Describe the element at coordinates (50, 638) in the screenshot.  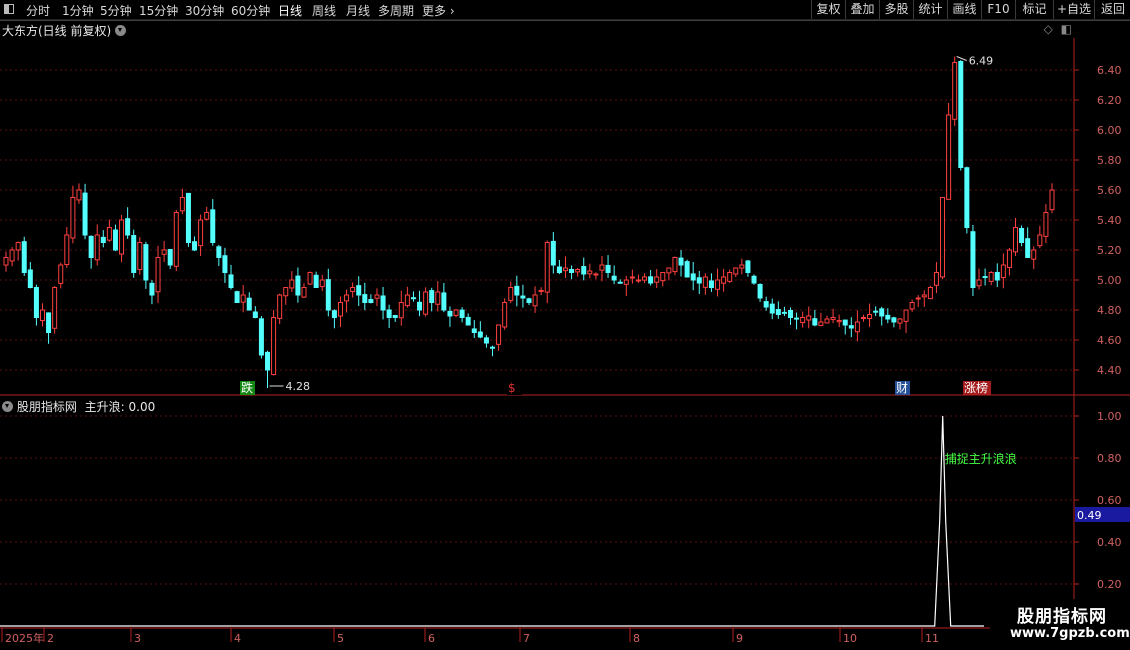
I see `time-axis-label: 2` at that location.